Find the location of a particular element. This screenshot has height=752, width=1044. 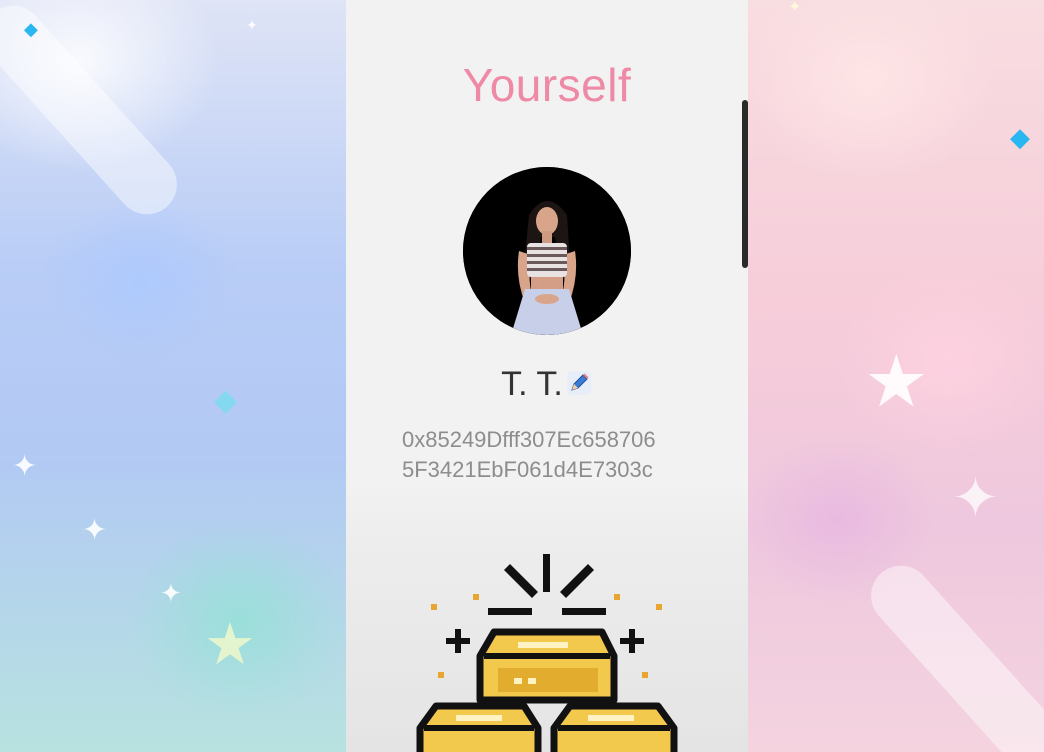

page-title: Yourself is located at coordinates (547, 85).